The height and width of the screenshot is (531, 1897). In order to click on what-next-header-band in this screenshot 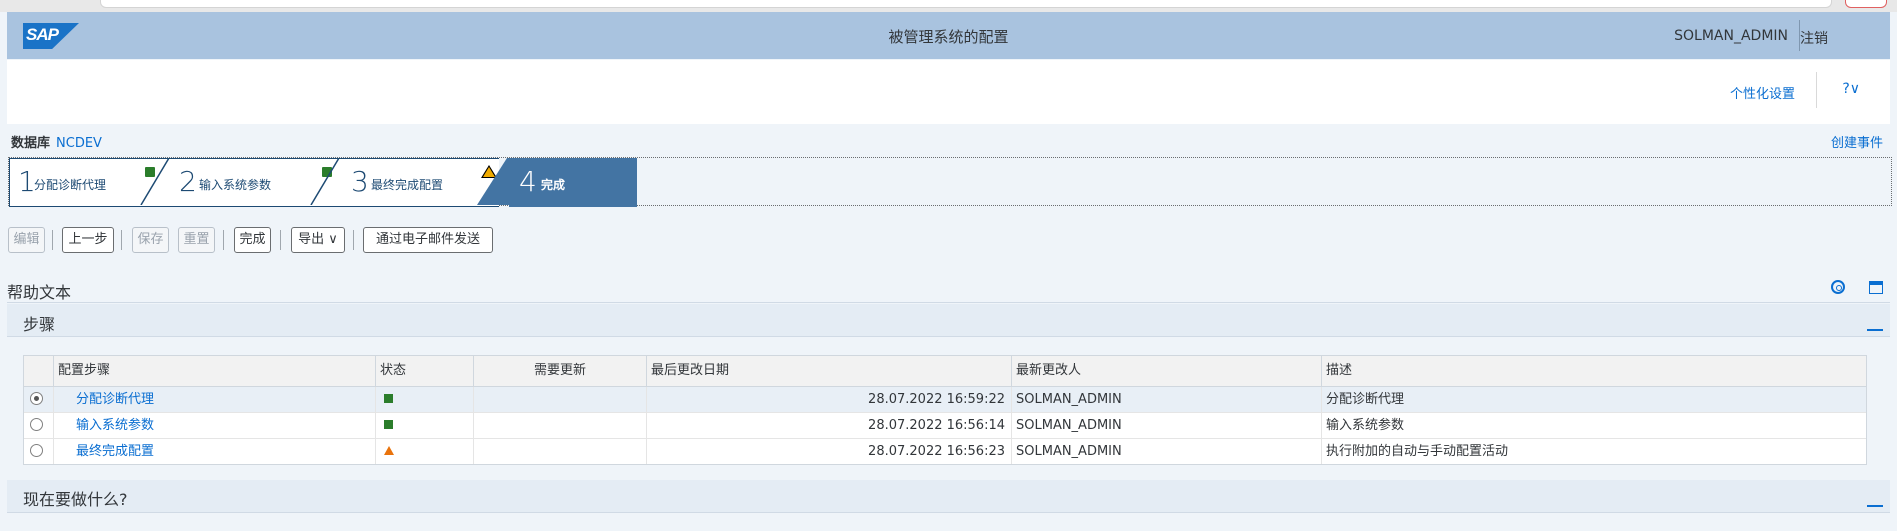, I will do `click(948, 496)`.